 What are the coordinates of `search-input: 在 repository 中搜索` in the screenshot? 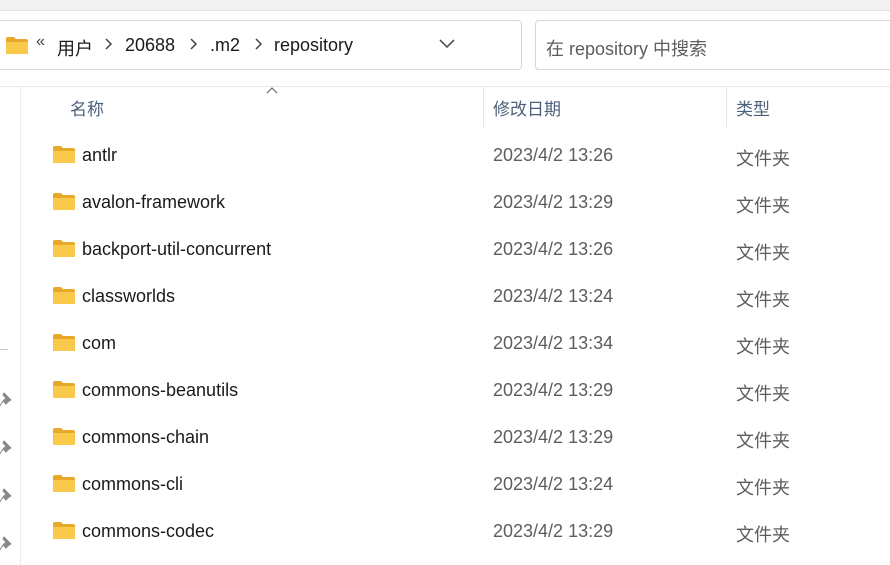 It's located at (712, 45).